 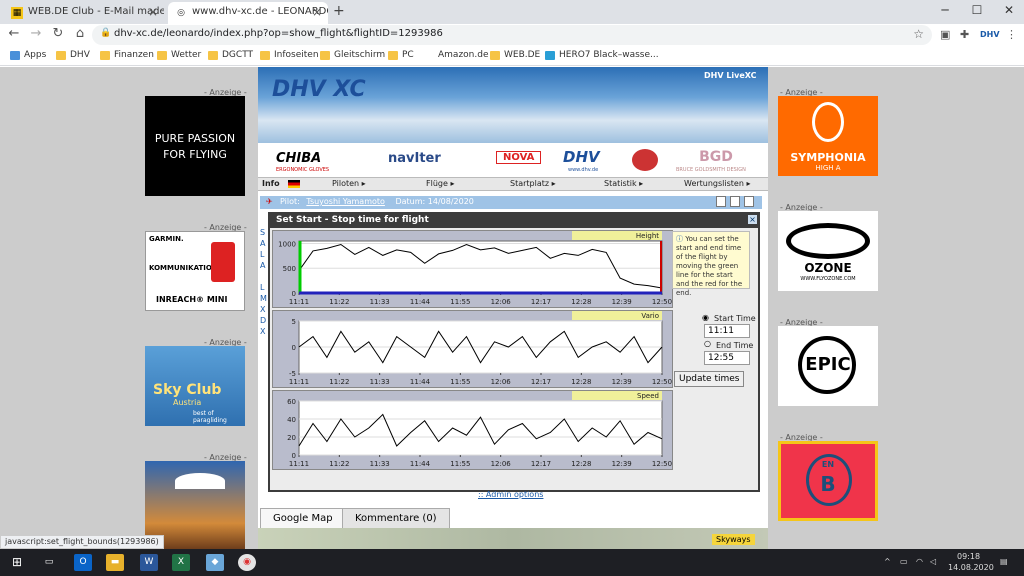 What do you see at coordinates (36, 33) in the screenshot?
I see `forward-icon: →` at bounding box center [36, 33].